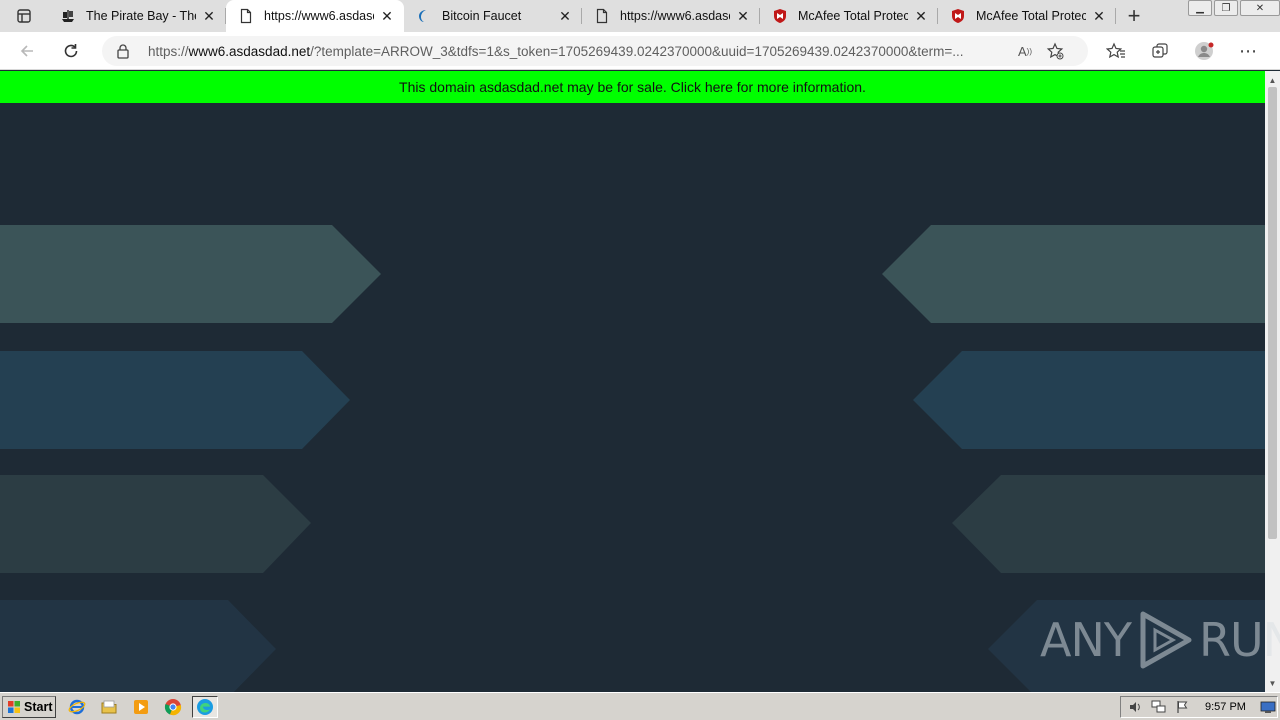  What do you see at coordinates (1159, 707) in the screenshot?
I see `network-icon` at bounding box center [1159, 707].